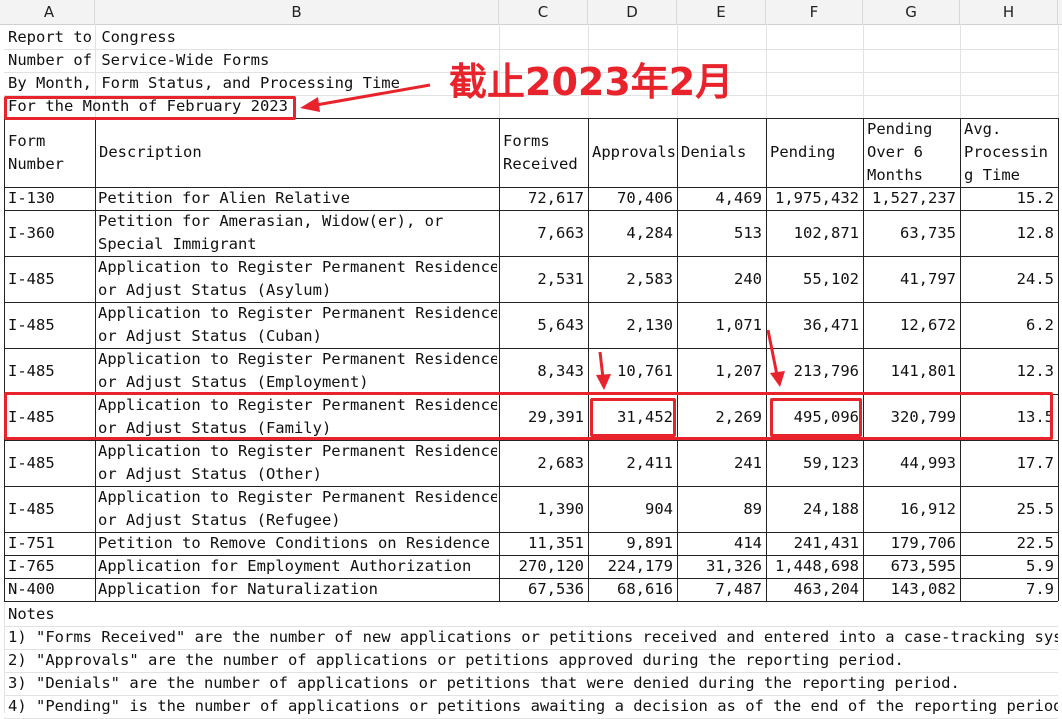 This screenshot has width=1062, height=719. I want to click on arrow-to-pending, so click(775, 358).